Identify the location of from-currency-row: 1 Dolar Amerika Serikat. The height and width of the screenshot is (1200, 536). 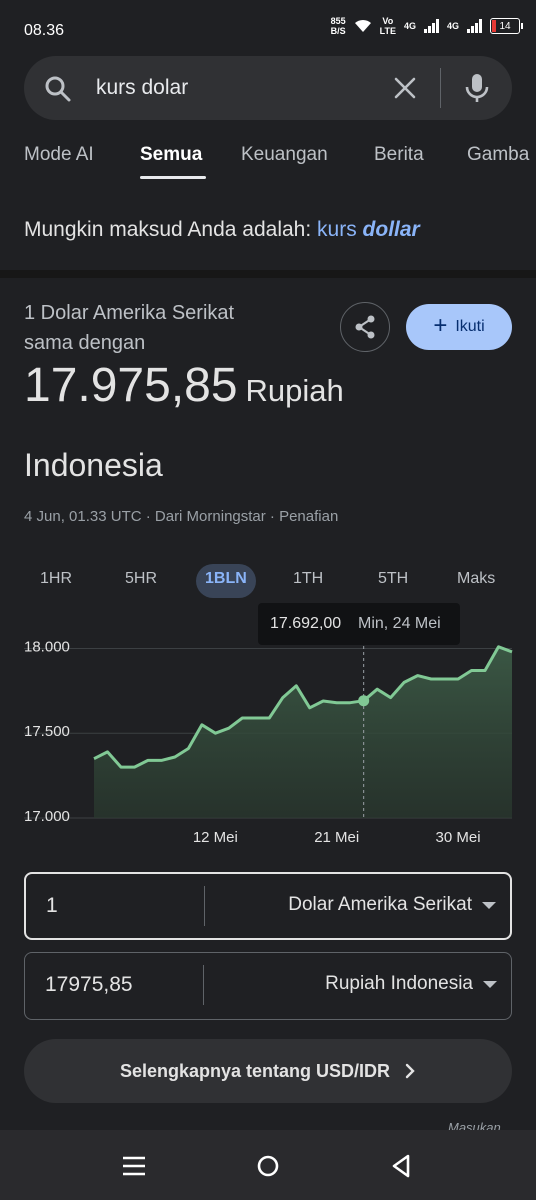
(268, 906).